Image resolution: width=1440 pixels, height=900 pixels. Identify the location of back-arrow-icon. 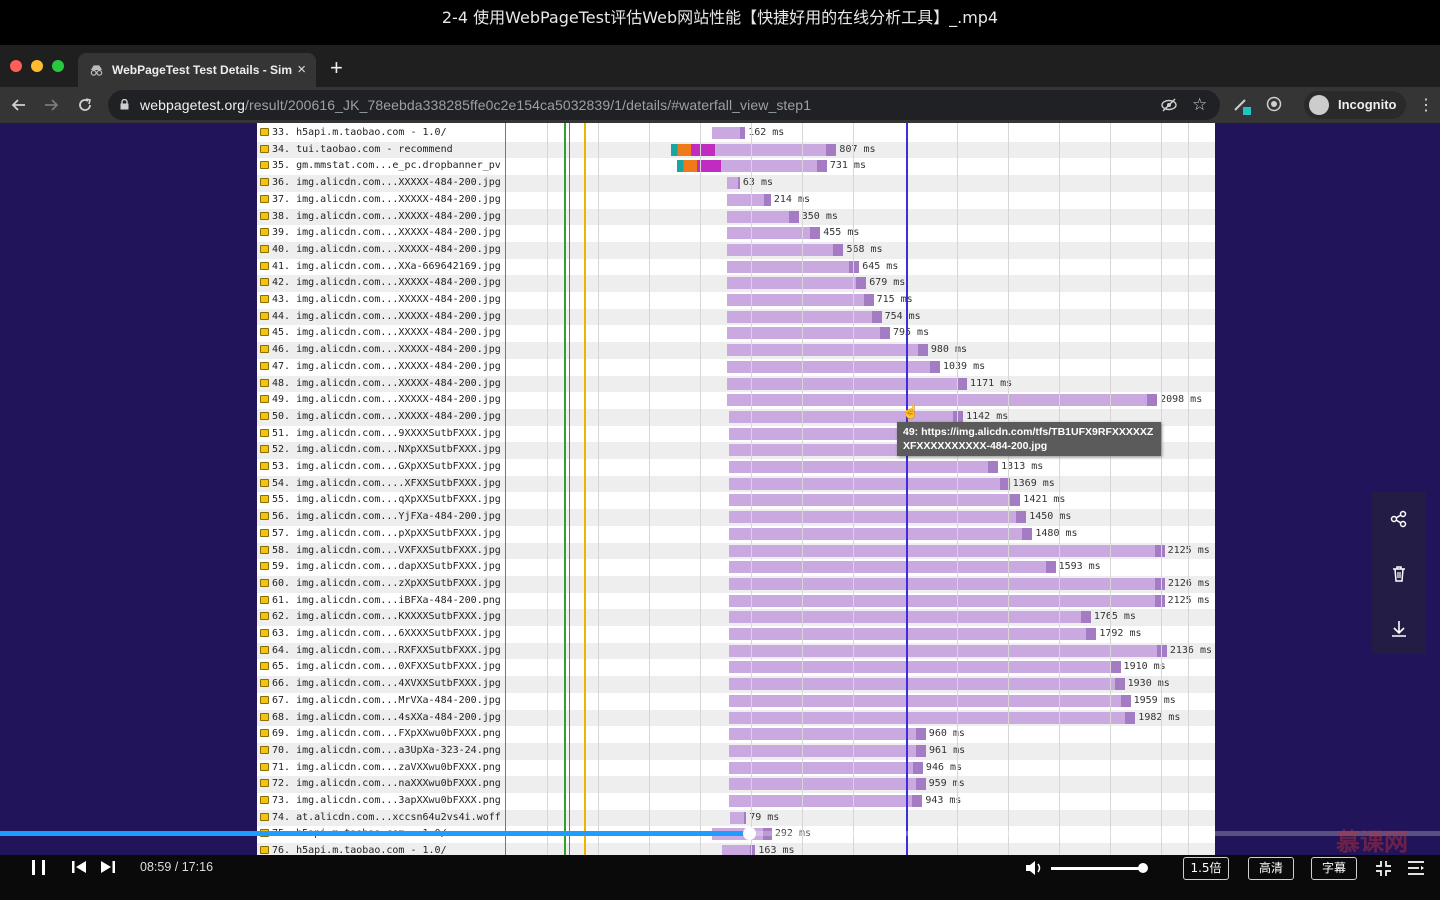
(19, 105).